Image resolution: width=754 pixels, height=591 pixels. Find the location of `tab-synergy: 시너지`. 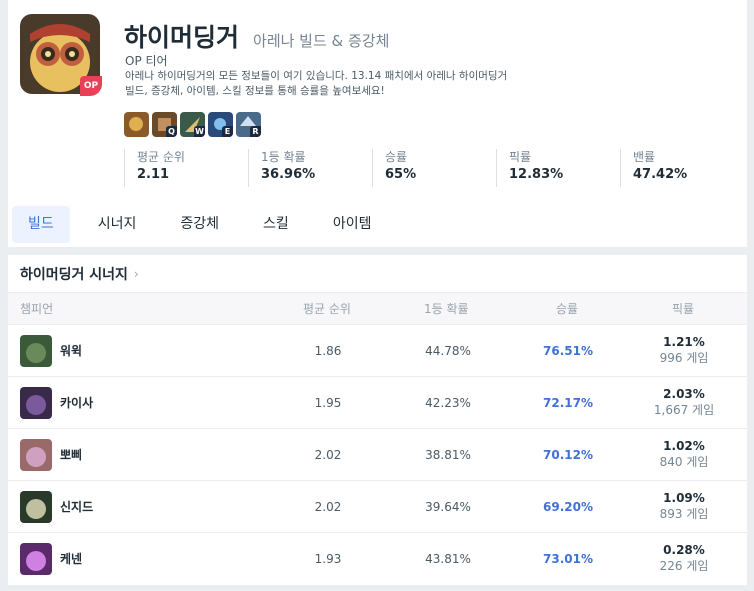

tab-synergy: 시너지 is located at coordinates (117, 224).